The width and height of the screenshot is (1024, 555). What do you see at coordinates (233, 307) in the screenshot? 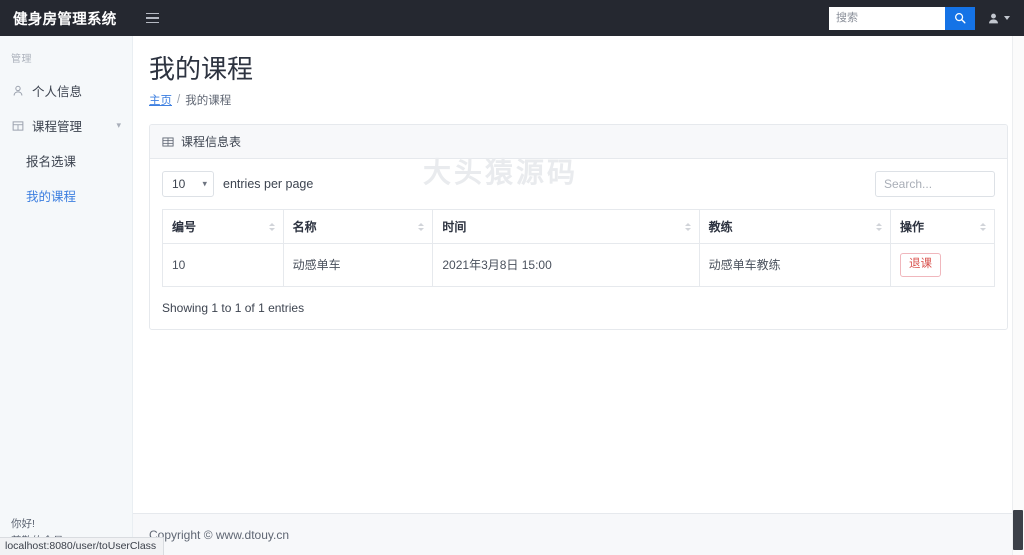
I see `table-info-text: Showing 1 to 1 of 1 entries` at bounding box center [233, 307].